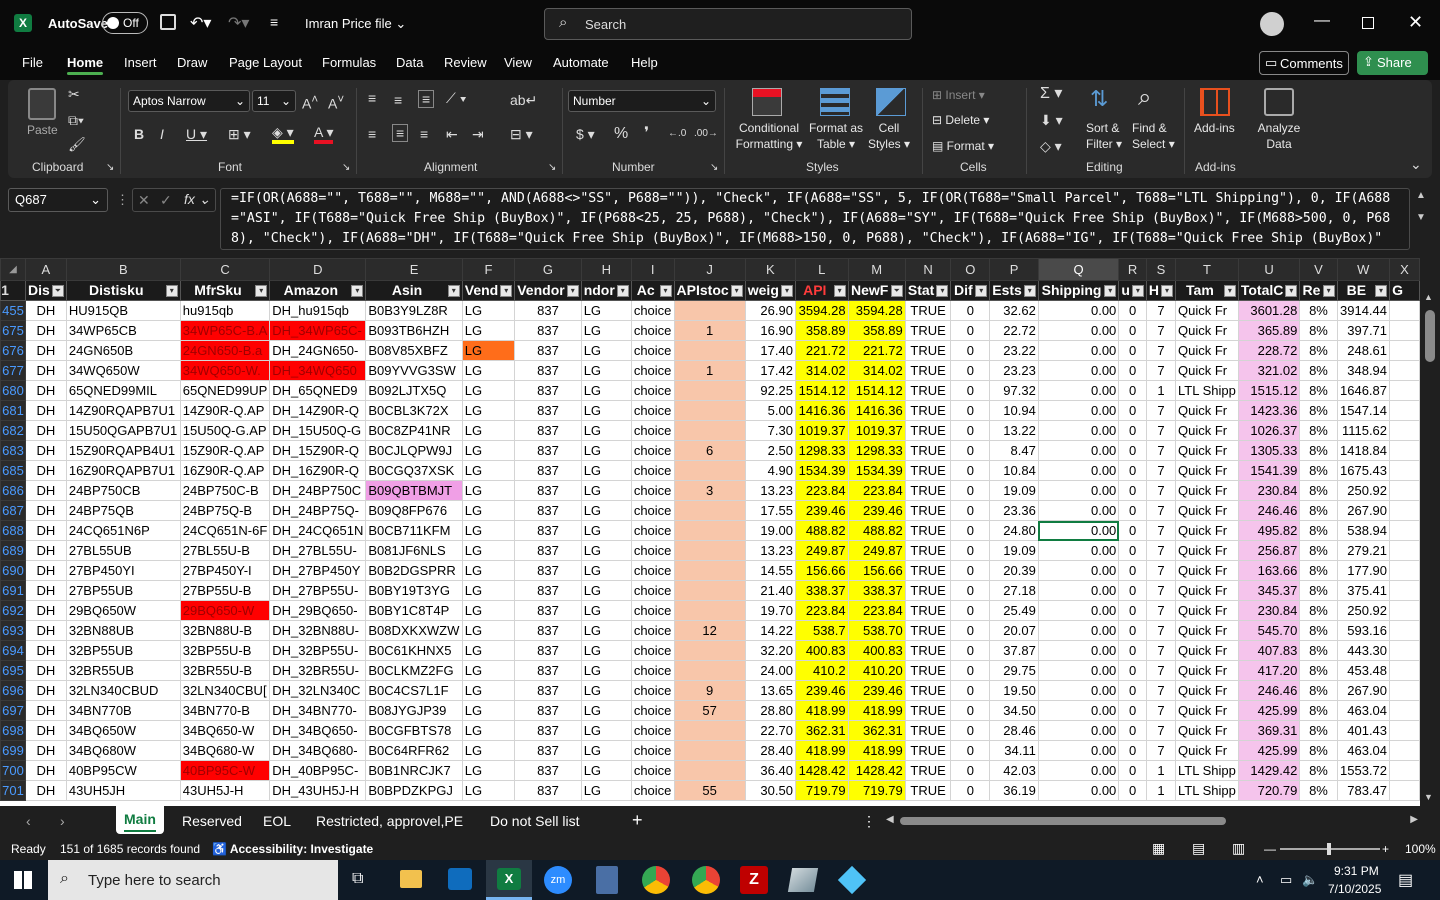 The width and height of the screenshot is (1440, 900). What do you see at coordinates (193, 880) in the screenshot?
I see `taskbar-search: ⌕ Type here to search` at bounding box center [193, 880].